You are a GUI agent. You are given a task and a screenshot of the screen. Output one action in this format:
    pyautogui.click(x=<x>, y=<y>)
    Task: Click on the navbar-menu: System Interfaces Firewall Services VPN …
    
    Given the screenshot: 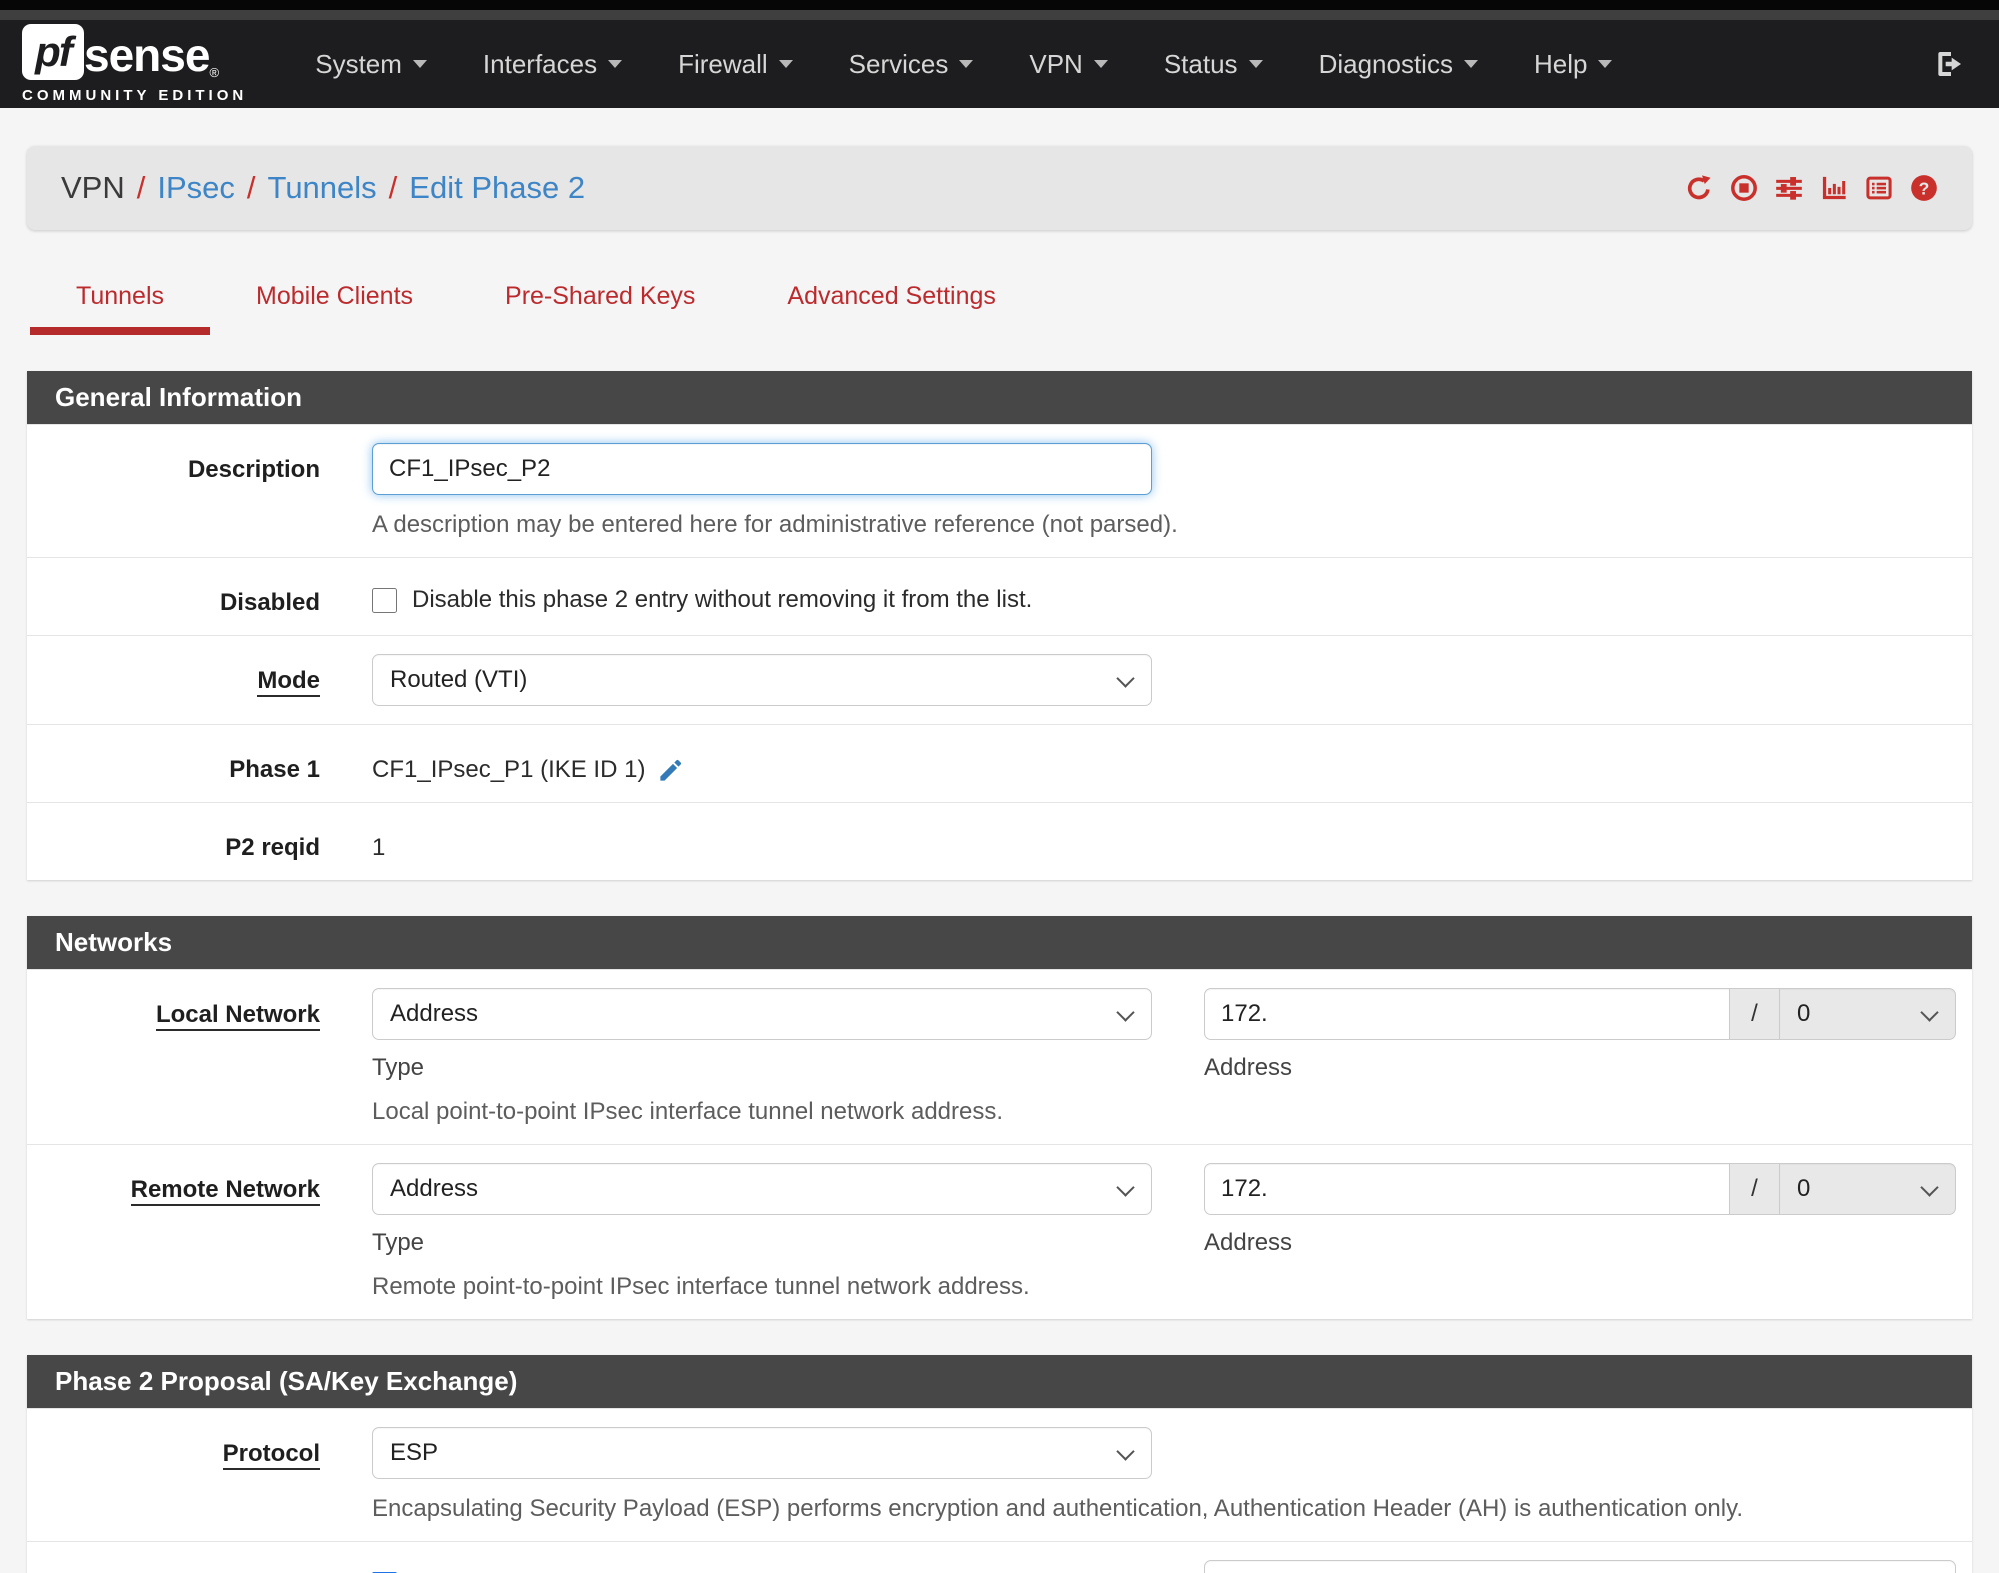 What is the action you would take?
    pyautogui.click(x=1110, y=64)
    